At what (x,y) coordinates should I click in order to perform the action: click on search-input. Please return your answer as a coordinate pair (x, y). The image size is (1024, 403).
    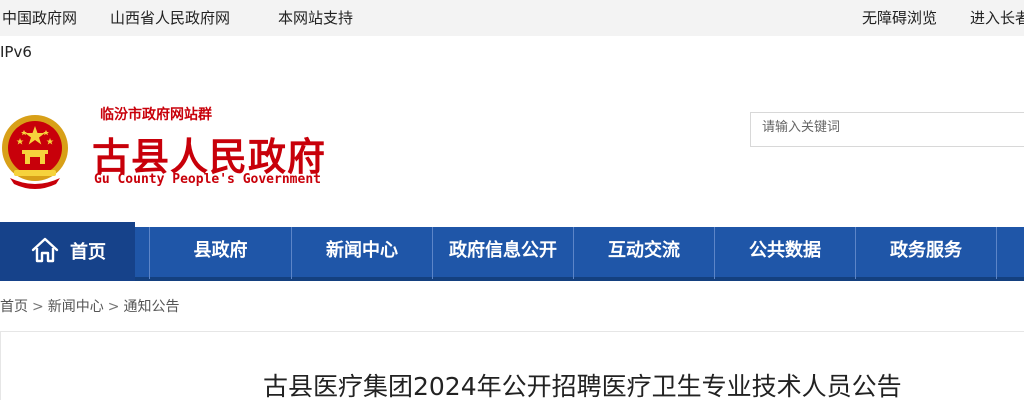
    Looking at the image, I should click on (887, 129).